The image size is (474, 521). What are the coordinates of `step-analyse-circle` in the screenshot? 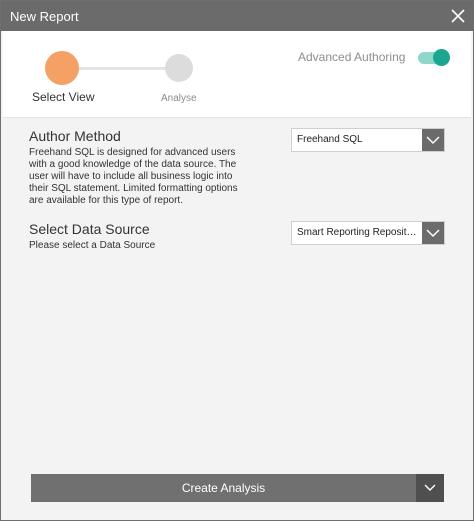 It's located at (179, 68).